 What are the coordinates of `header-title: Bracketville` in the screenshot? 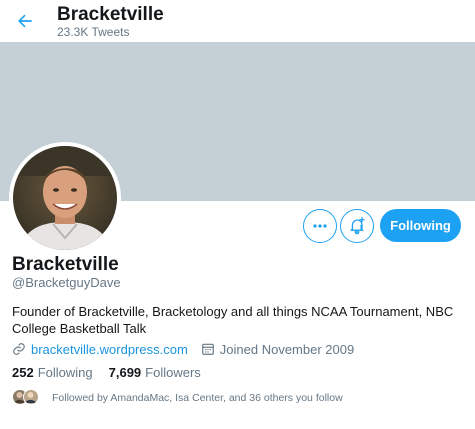 It's located at (110, 14).